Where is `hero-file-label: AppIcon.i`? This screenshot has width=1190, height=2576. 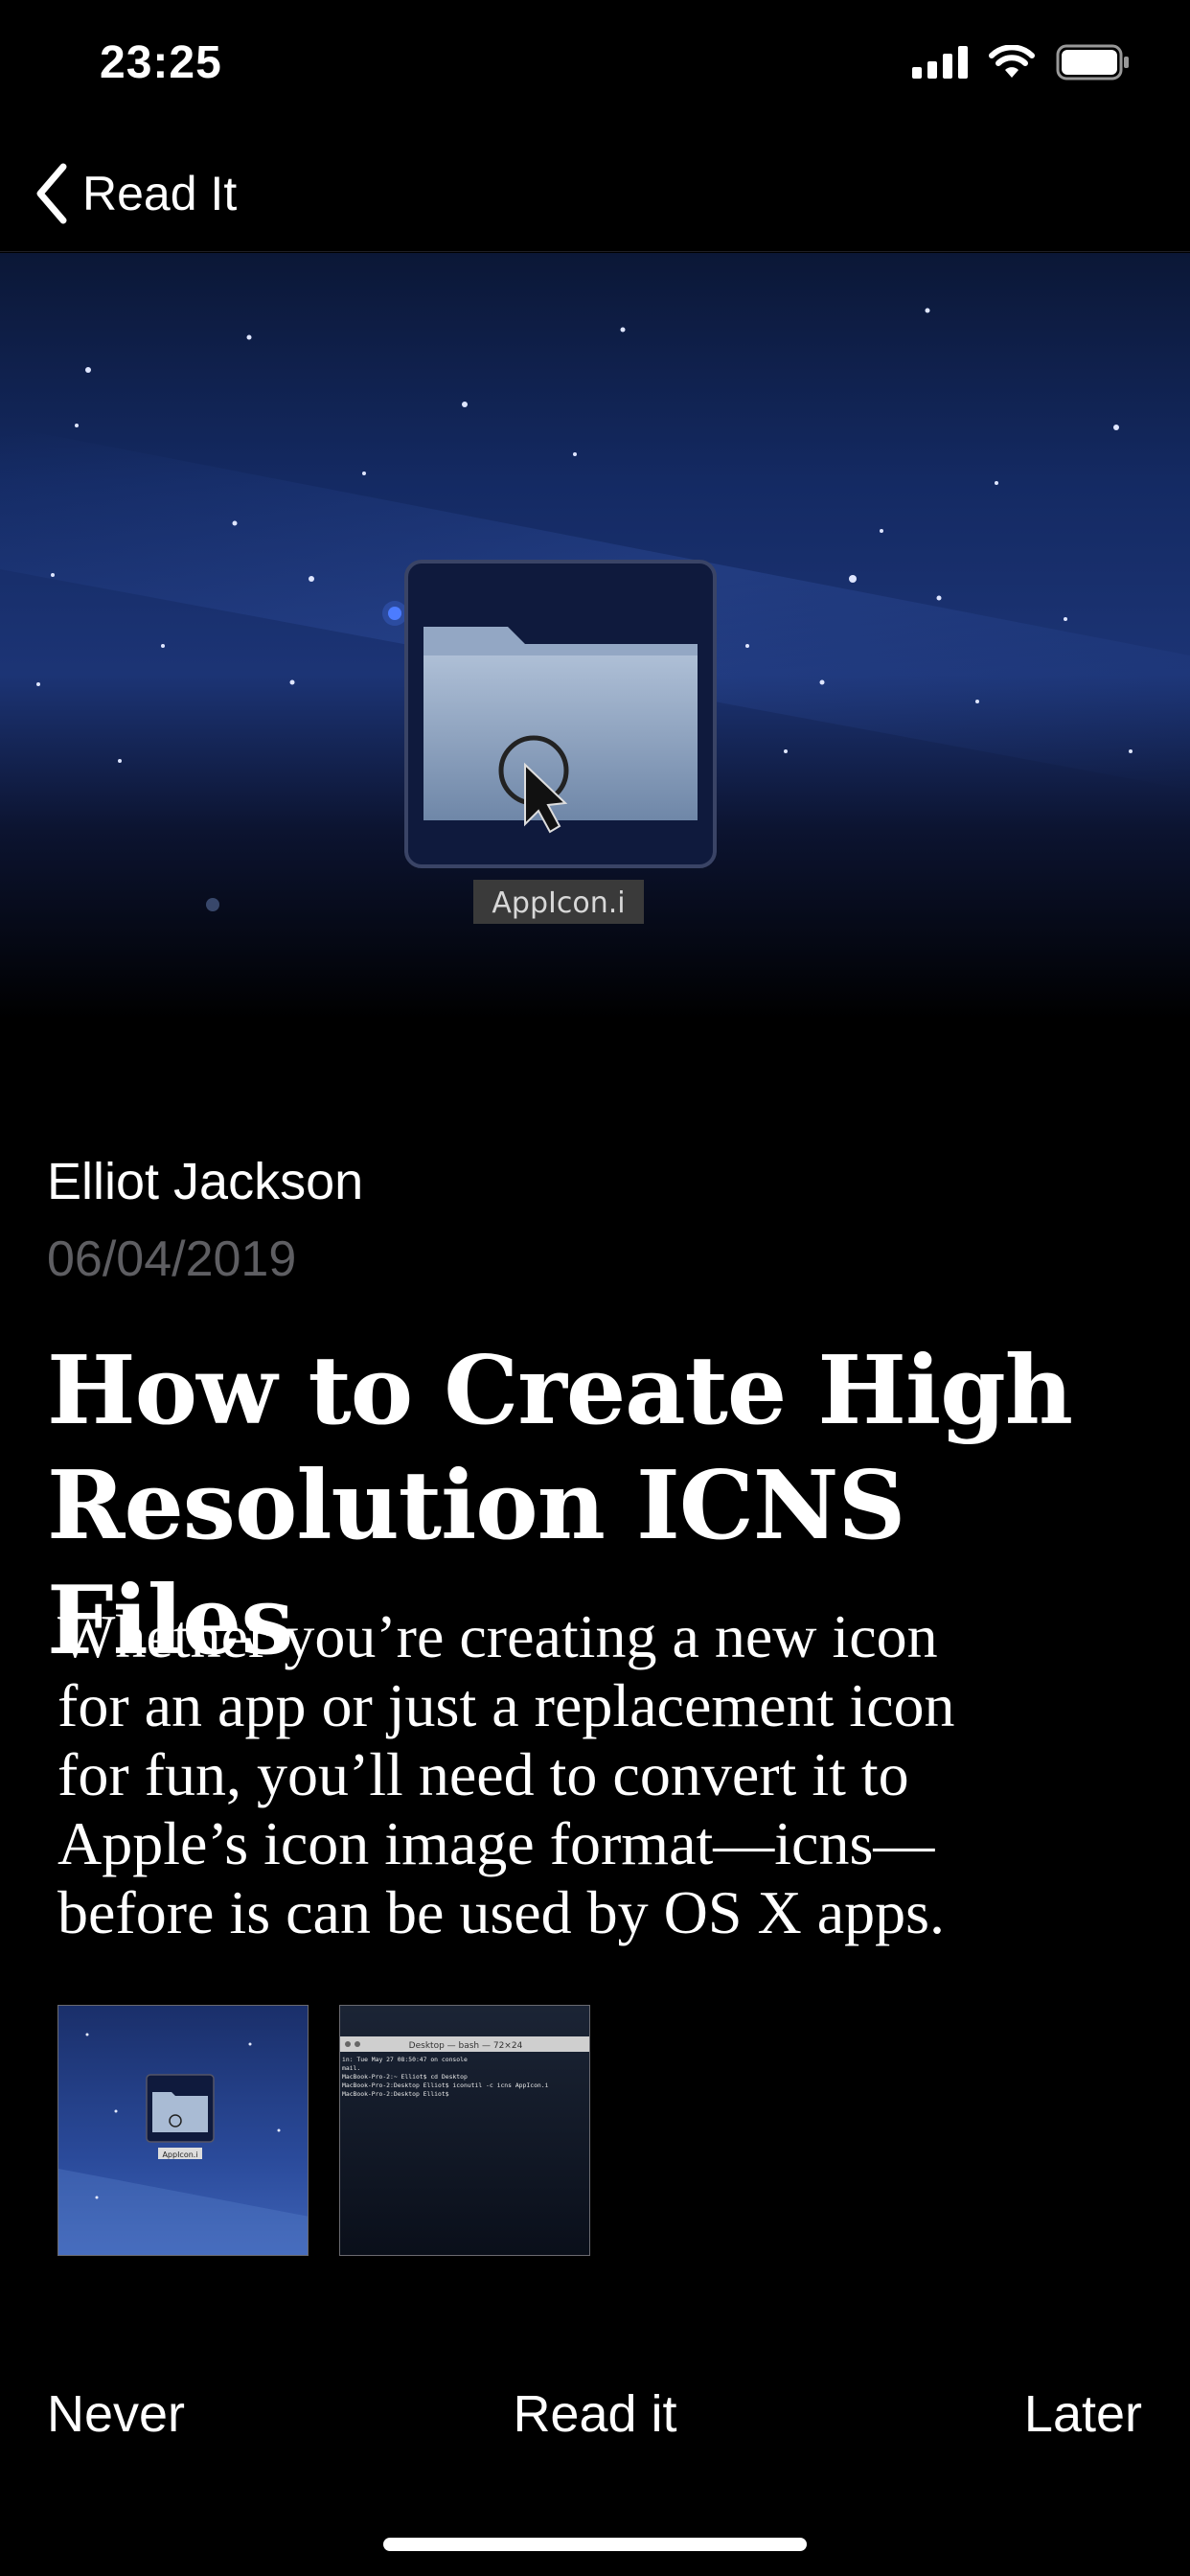
hero-file-label: AppIcon.i is located at coordinates (559, 903).